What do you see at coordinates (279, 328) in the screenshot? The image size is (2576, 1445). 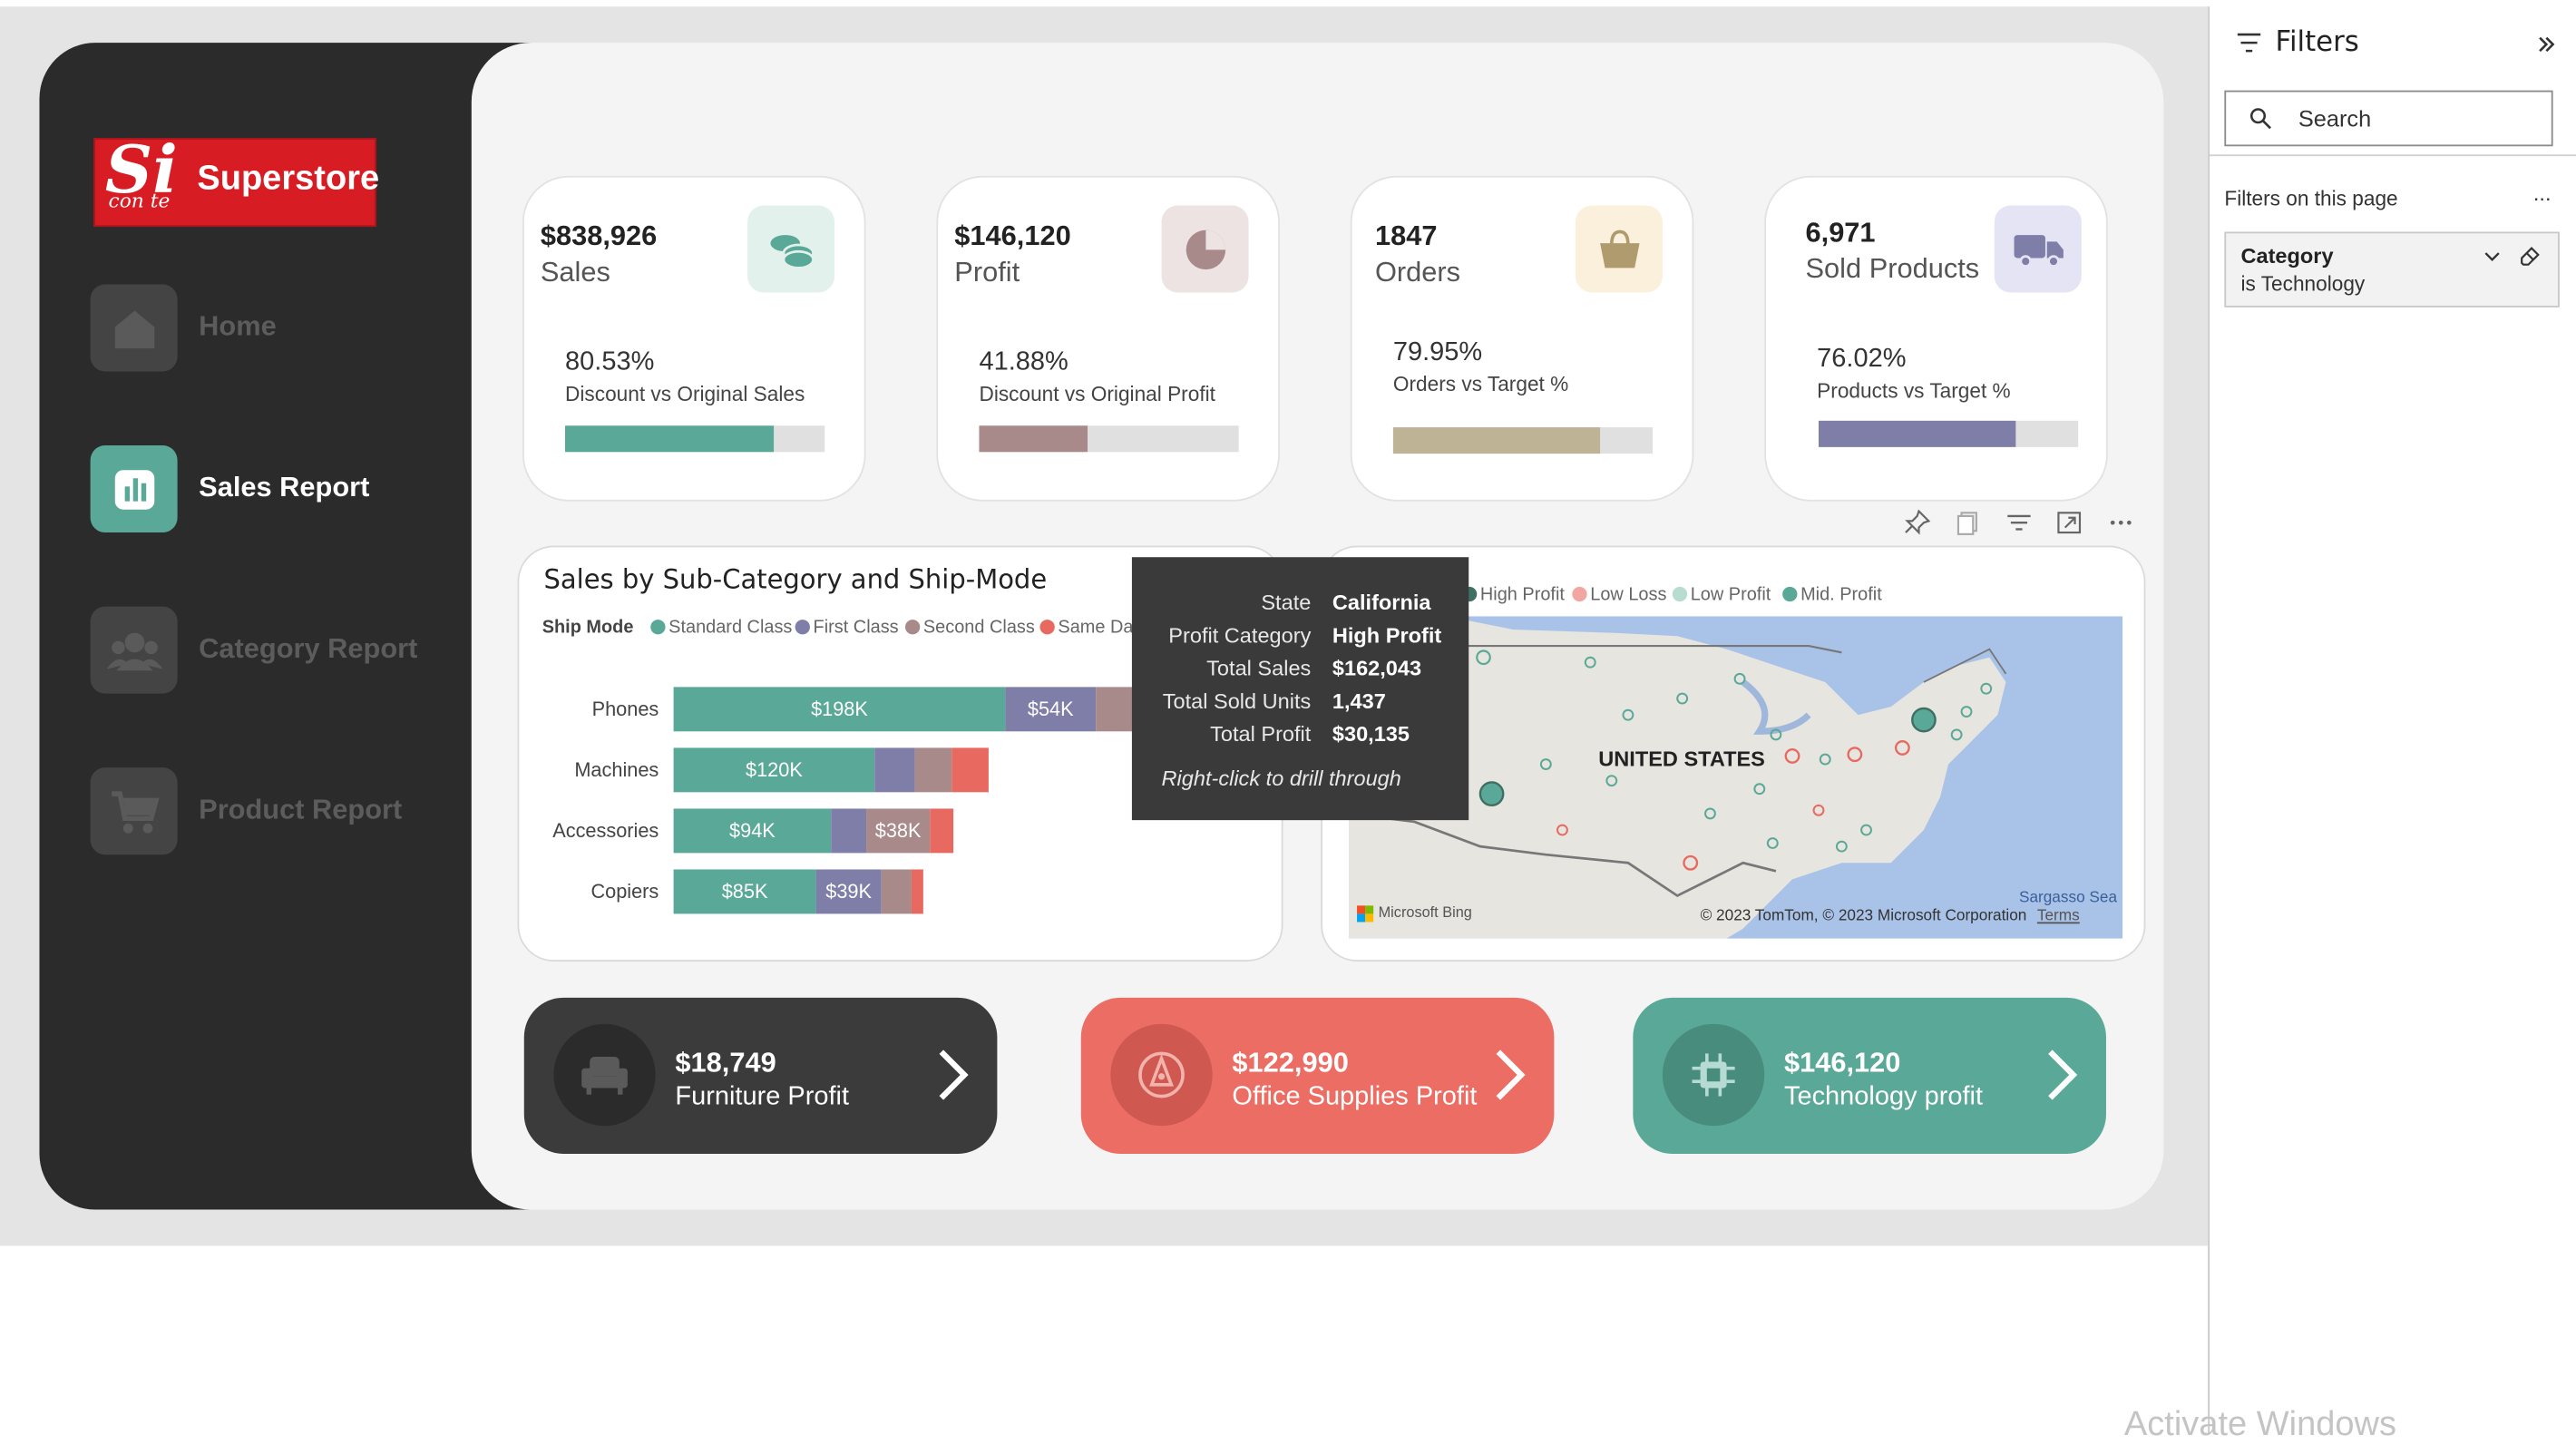 I see `nav-home: Home` at bounding box center [279, 328].